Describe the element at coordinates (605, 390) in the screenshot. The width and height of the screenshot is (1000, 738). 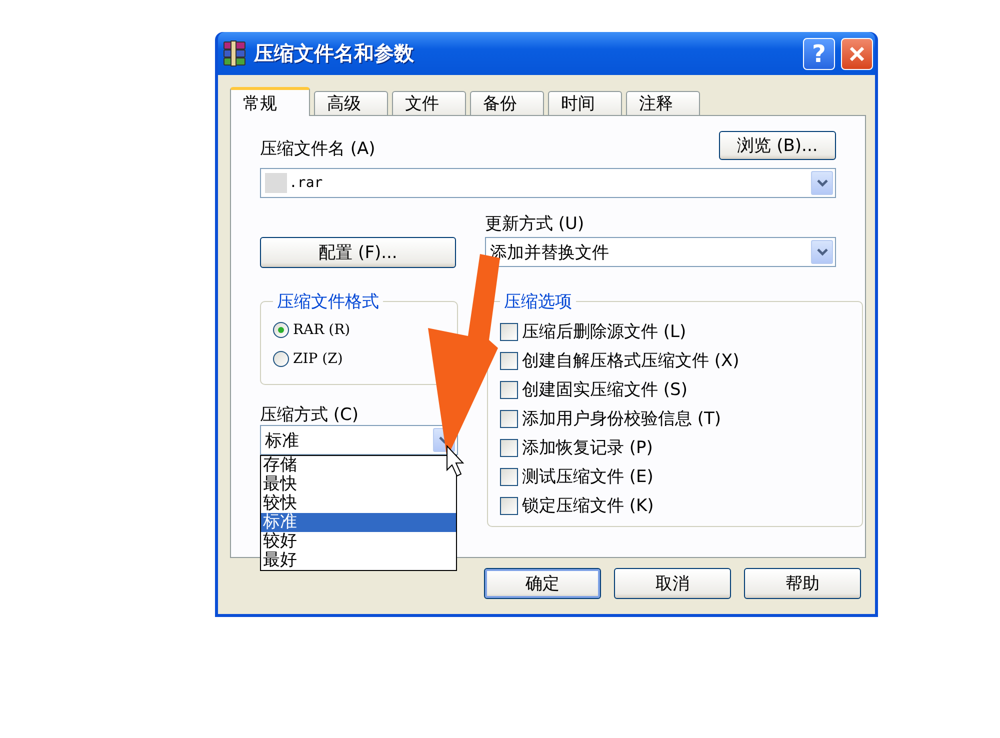
I see `checkbox-label: 创建固实压缩文件 (S)` at that location.